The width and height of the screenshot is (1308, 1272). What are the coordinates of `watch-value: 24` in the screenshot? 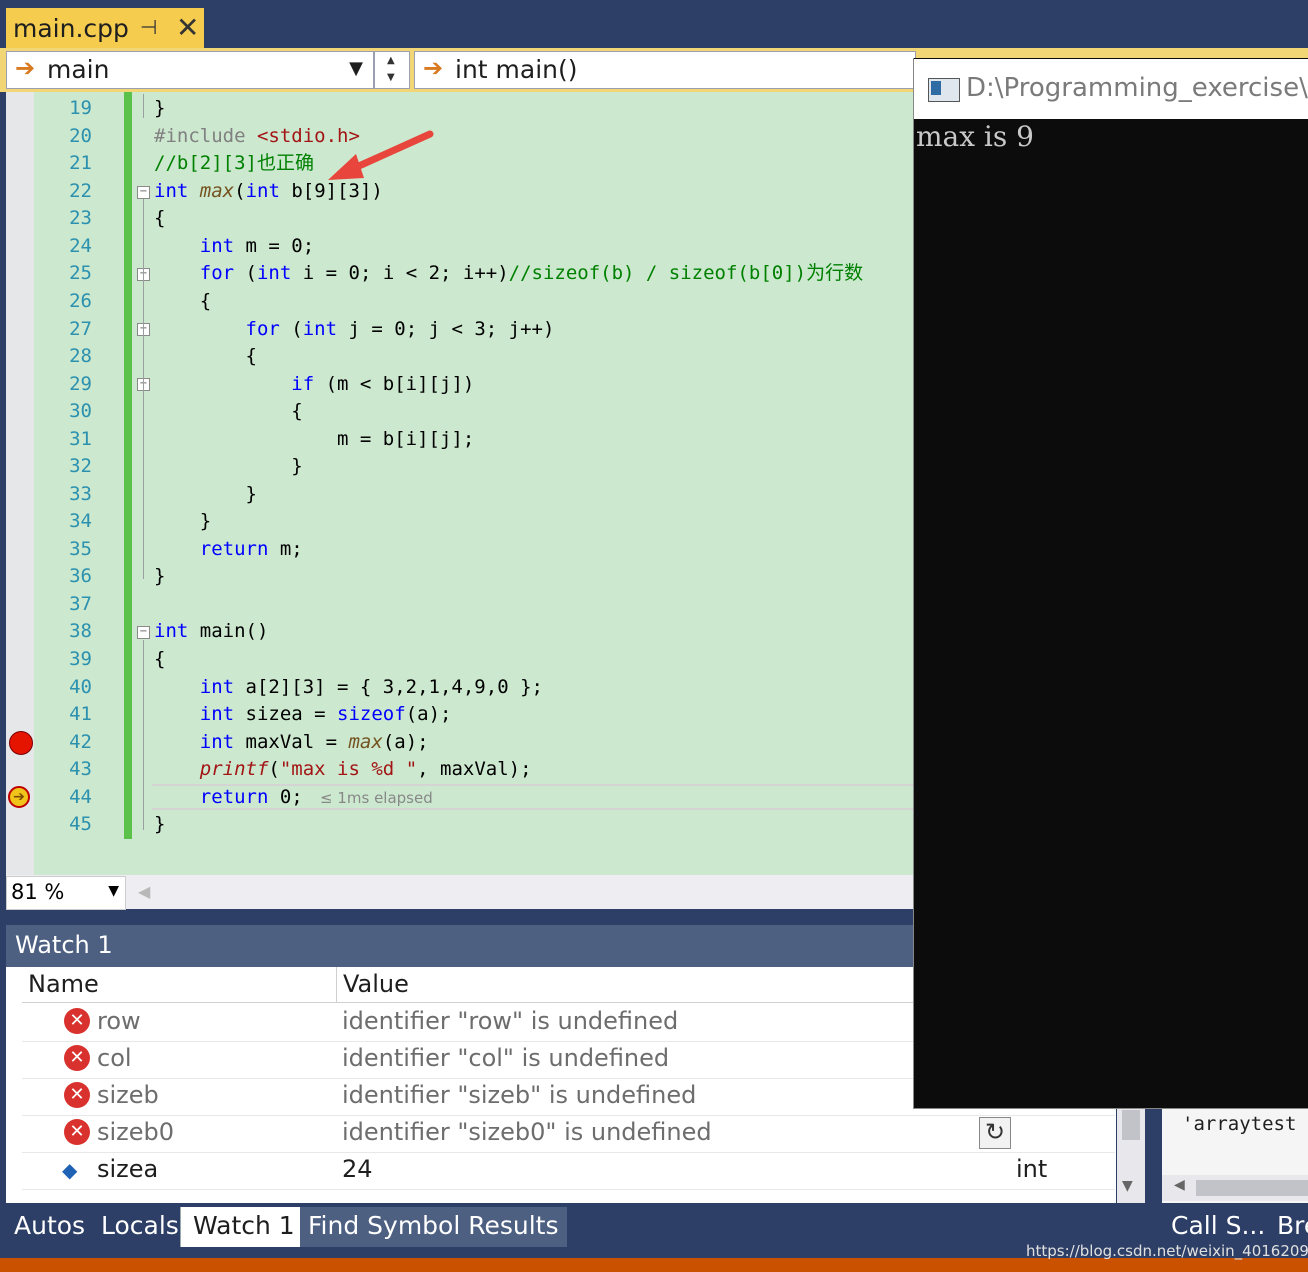 It's located at (357, 1169).